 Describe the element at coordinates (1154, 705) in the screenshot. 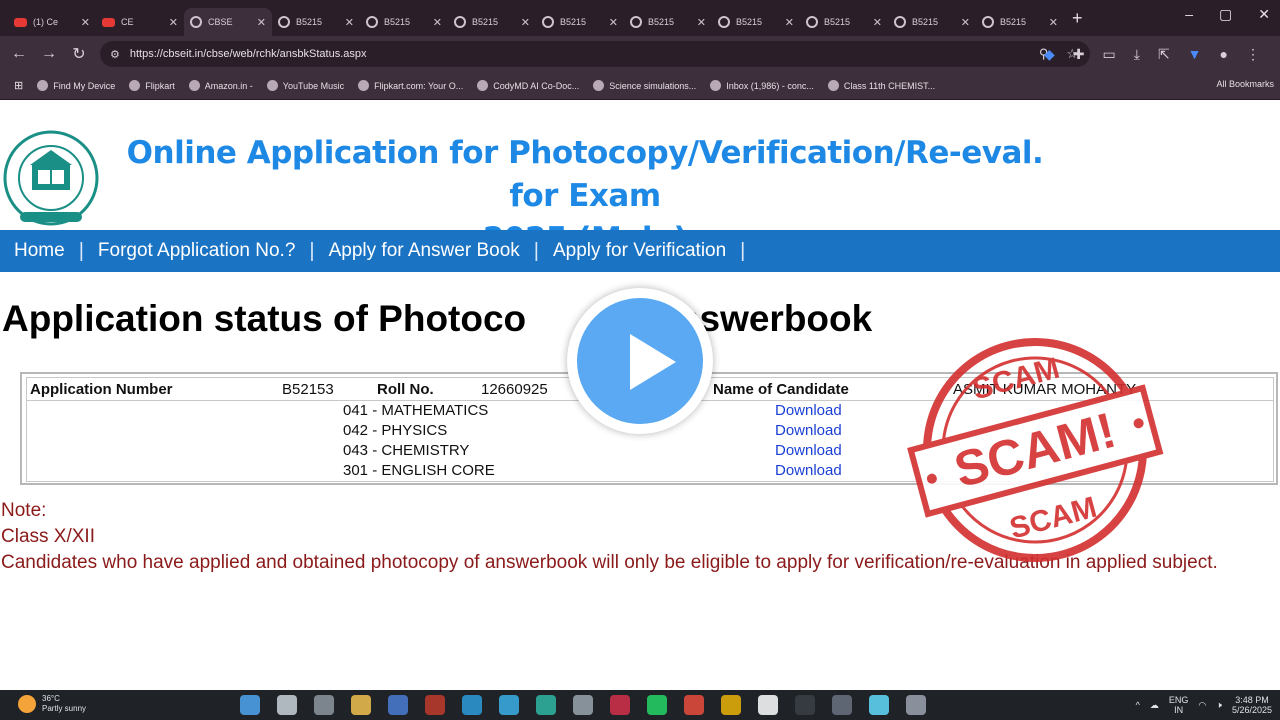

I see `tray-cloud-icon: ☁` at that location.